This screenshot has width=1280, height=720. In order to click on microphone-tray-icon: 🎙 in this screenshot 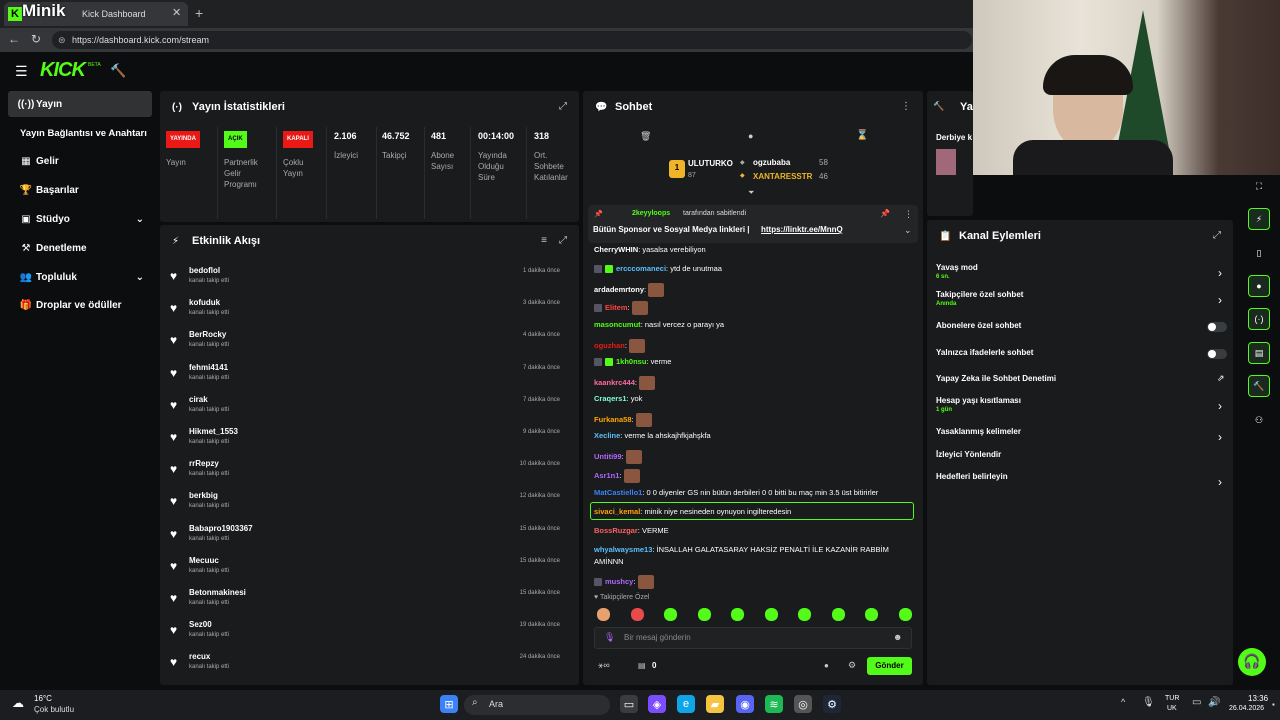, I will do `click(1148, 702)`.